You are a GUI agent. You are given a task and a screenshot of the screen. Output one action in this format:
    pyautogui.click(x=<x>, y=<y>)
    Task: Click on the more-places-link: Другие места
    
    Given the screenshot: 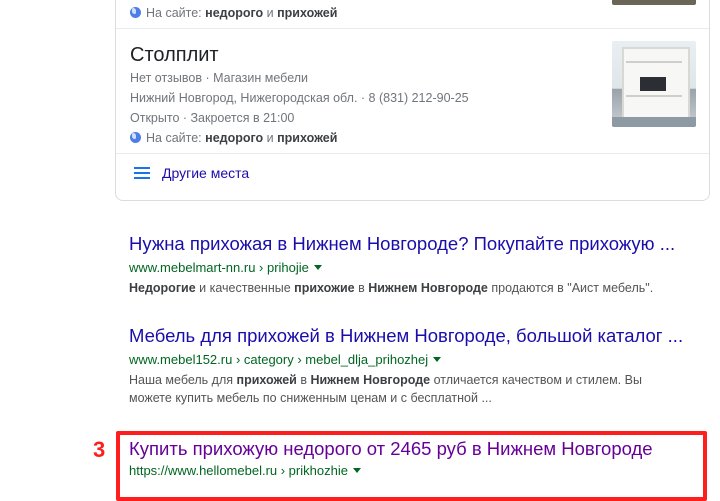 What is the action you would take?
    pyautogui.click(x=191, y=173)
    